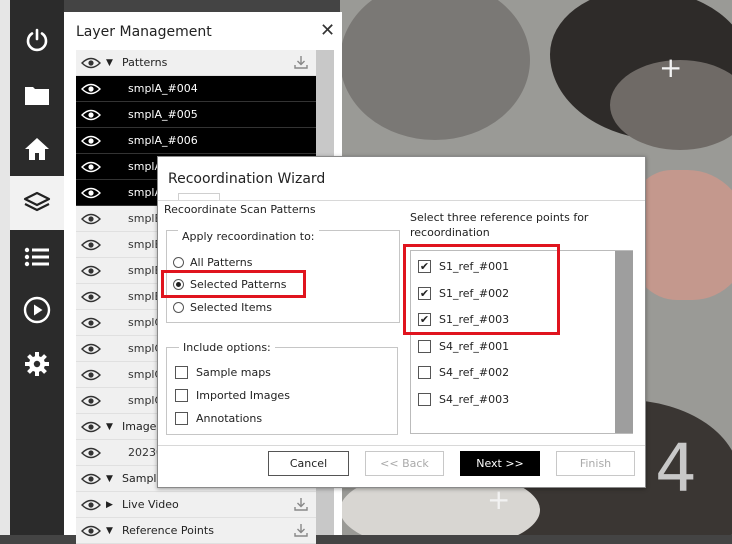  Describe the element at coordinates (196, 505) in the screenshot. I see `layer-group-row: ▶ Live Video` at that location.